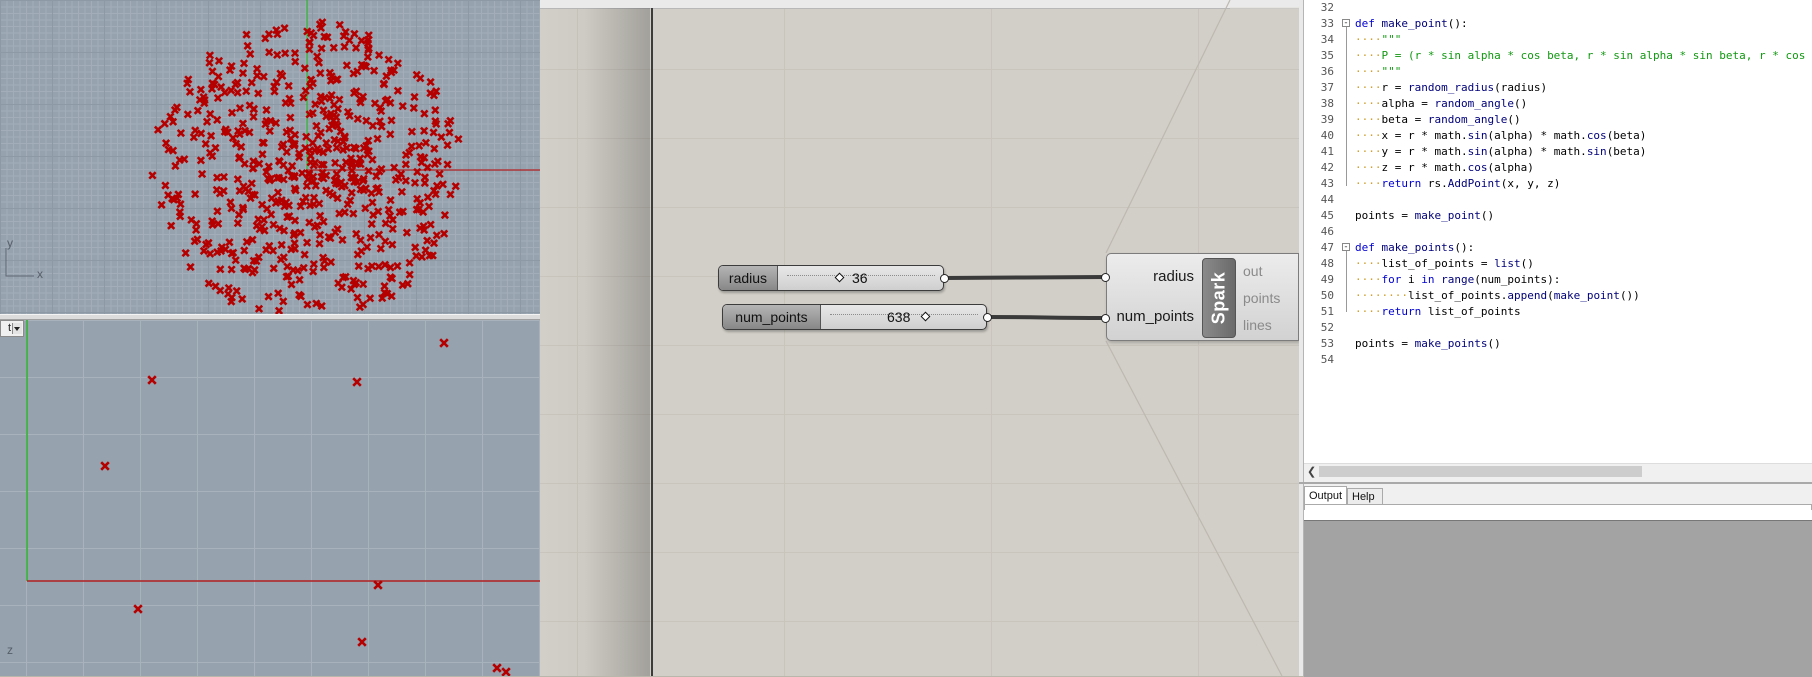 The height and width of the screenshot is (677, 1812). What do you see at coordinates (1558, 24) in the screenshot?
I see `code-line: 33-def make_point():` at bounding box center [1558, 24].